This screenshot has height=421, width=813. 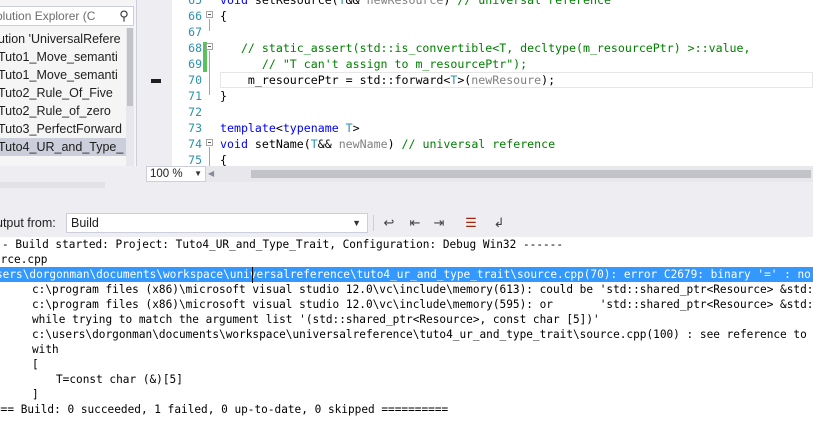 I want to click on project-node: Tuto2_Rule_of_zero, so click(x=63, y=111).